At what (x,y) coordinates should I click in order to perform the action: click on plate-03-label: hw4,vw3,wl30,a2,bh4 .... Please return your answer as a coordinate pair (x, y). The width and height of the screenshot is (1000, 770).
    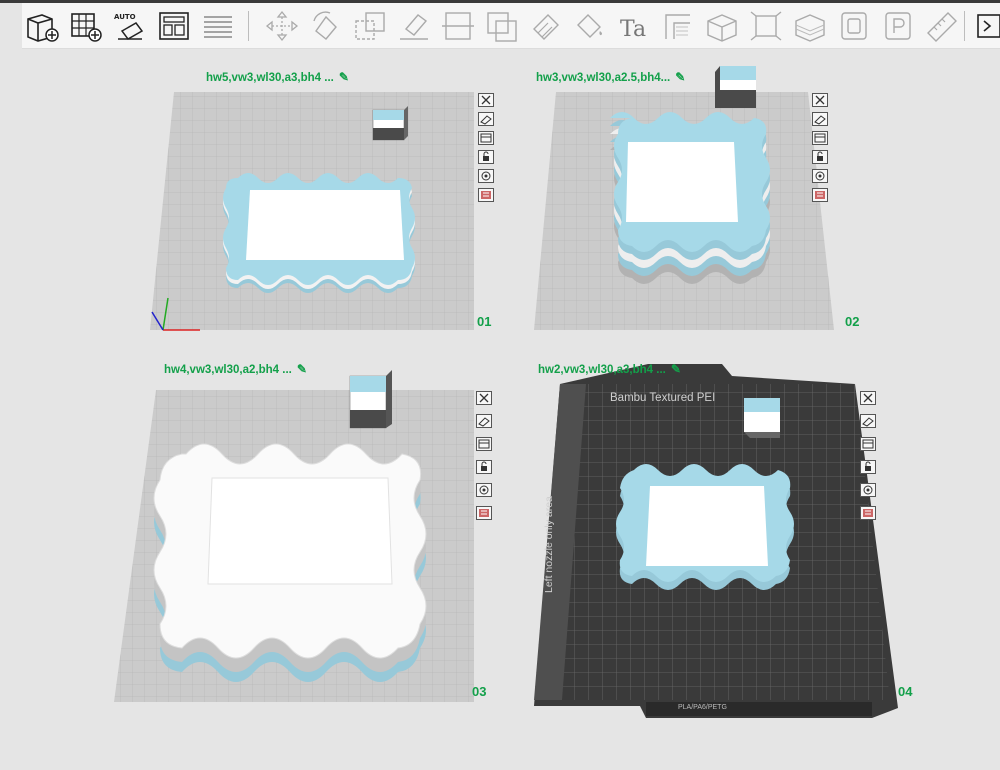
    Looking at the image, I should click on (228, 370).